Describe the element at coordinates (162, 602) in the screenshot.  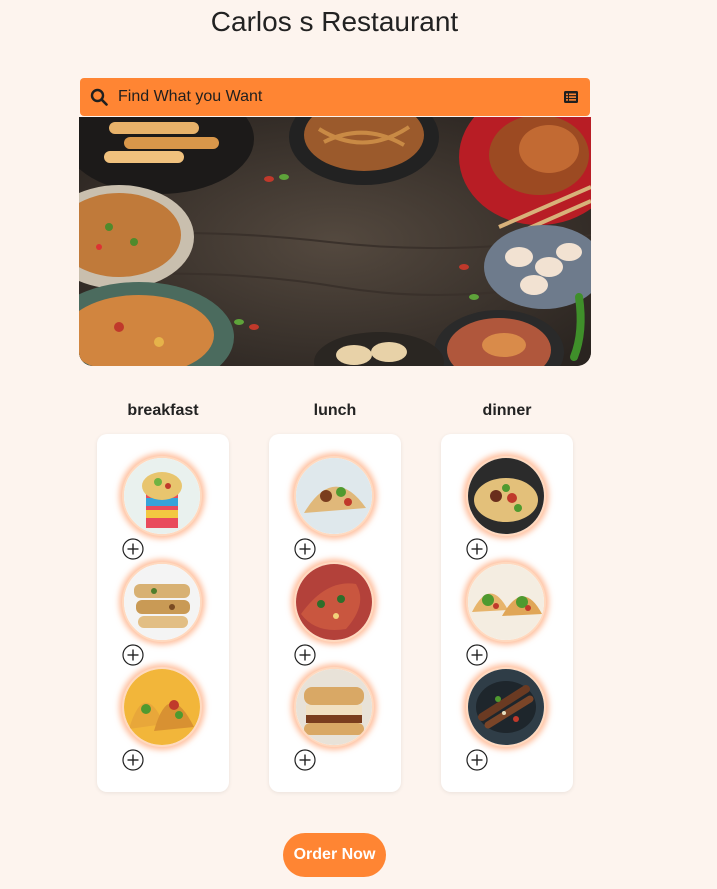
I see `breakfast-dish-2-image` at that location.